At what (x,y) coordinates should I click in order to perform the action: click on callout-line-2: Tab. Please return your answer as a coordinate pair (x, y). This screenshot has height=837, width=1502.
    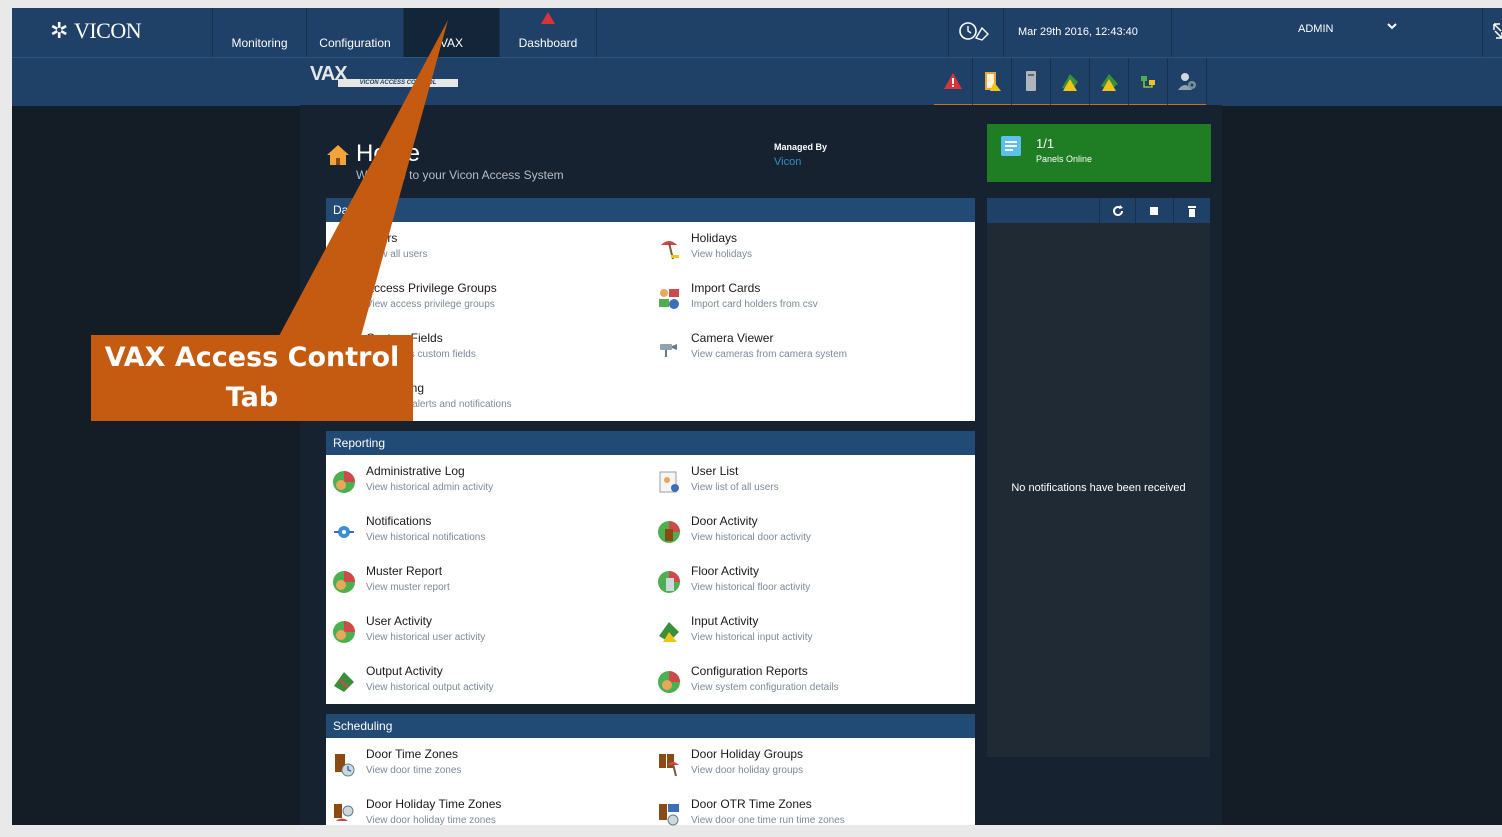
    Looking at the image, I should click on (252, 397).